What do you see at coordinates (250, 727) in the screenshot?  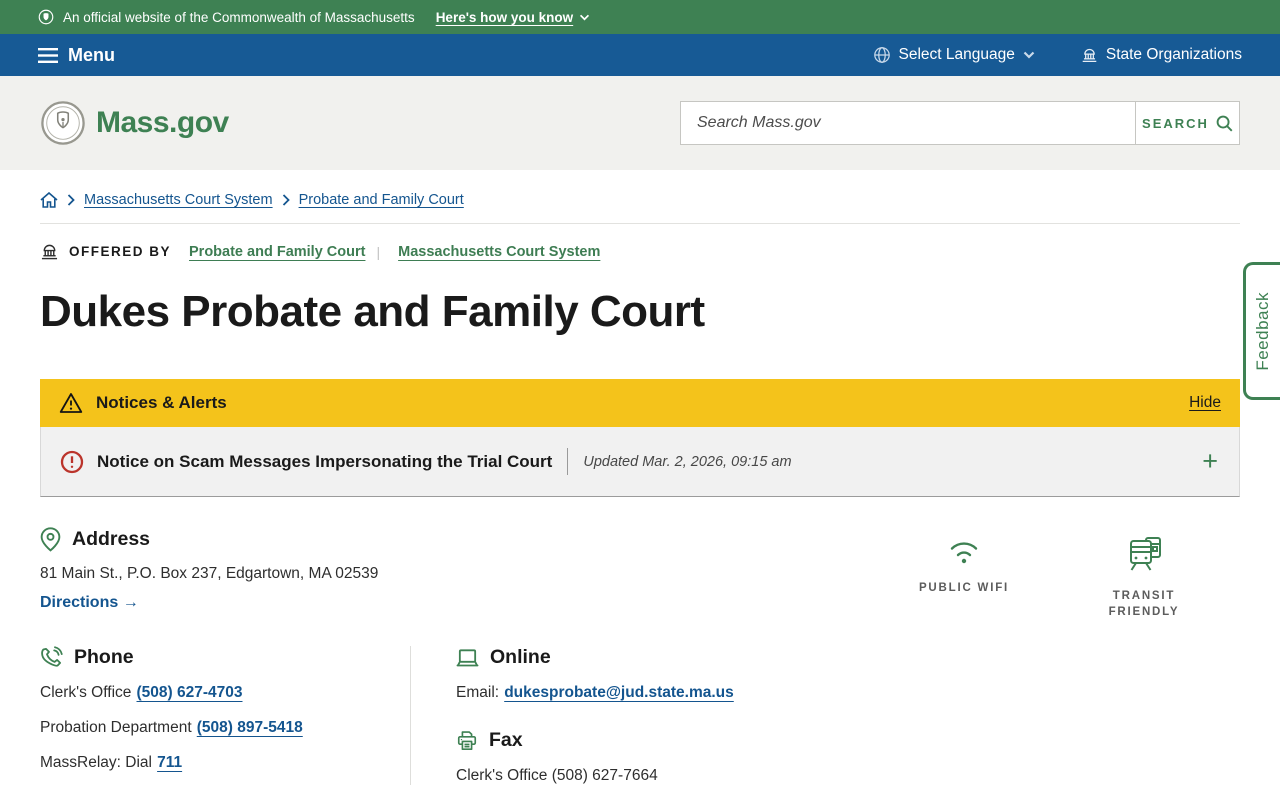 I see `phone-link-probation: (508) 897-5418` at bounding box center [250, 727].